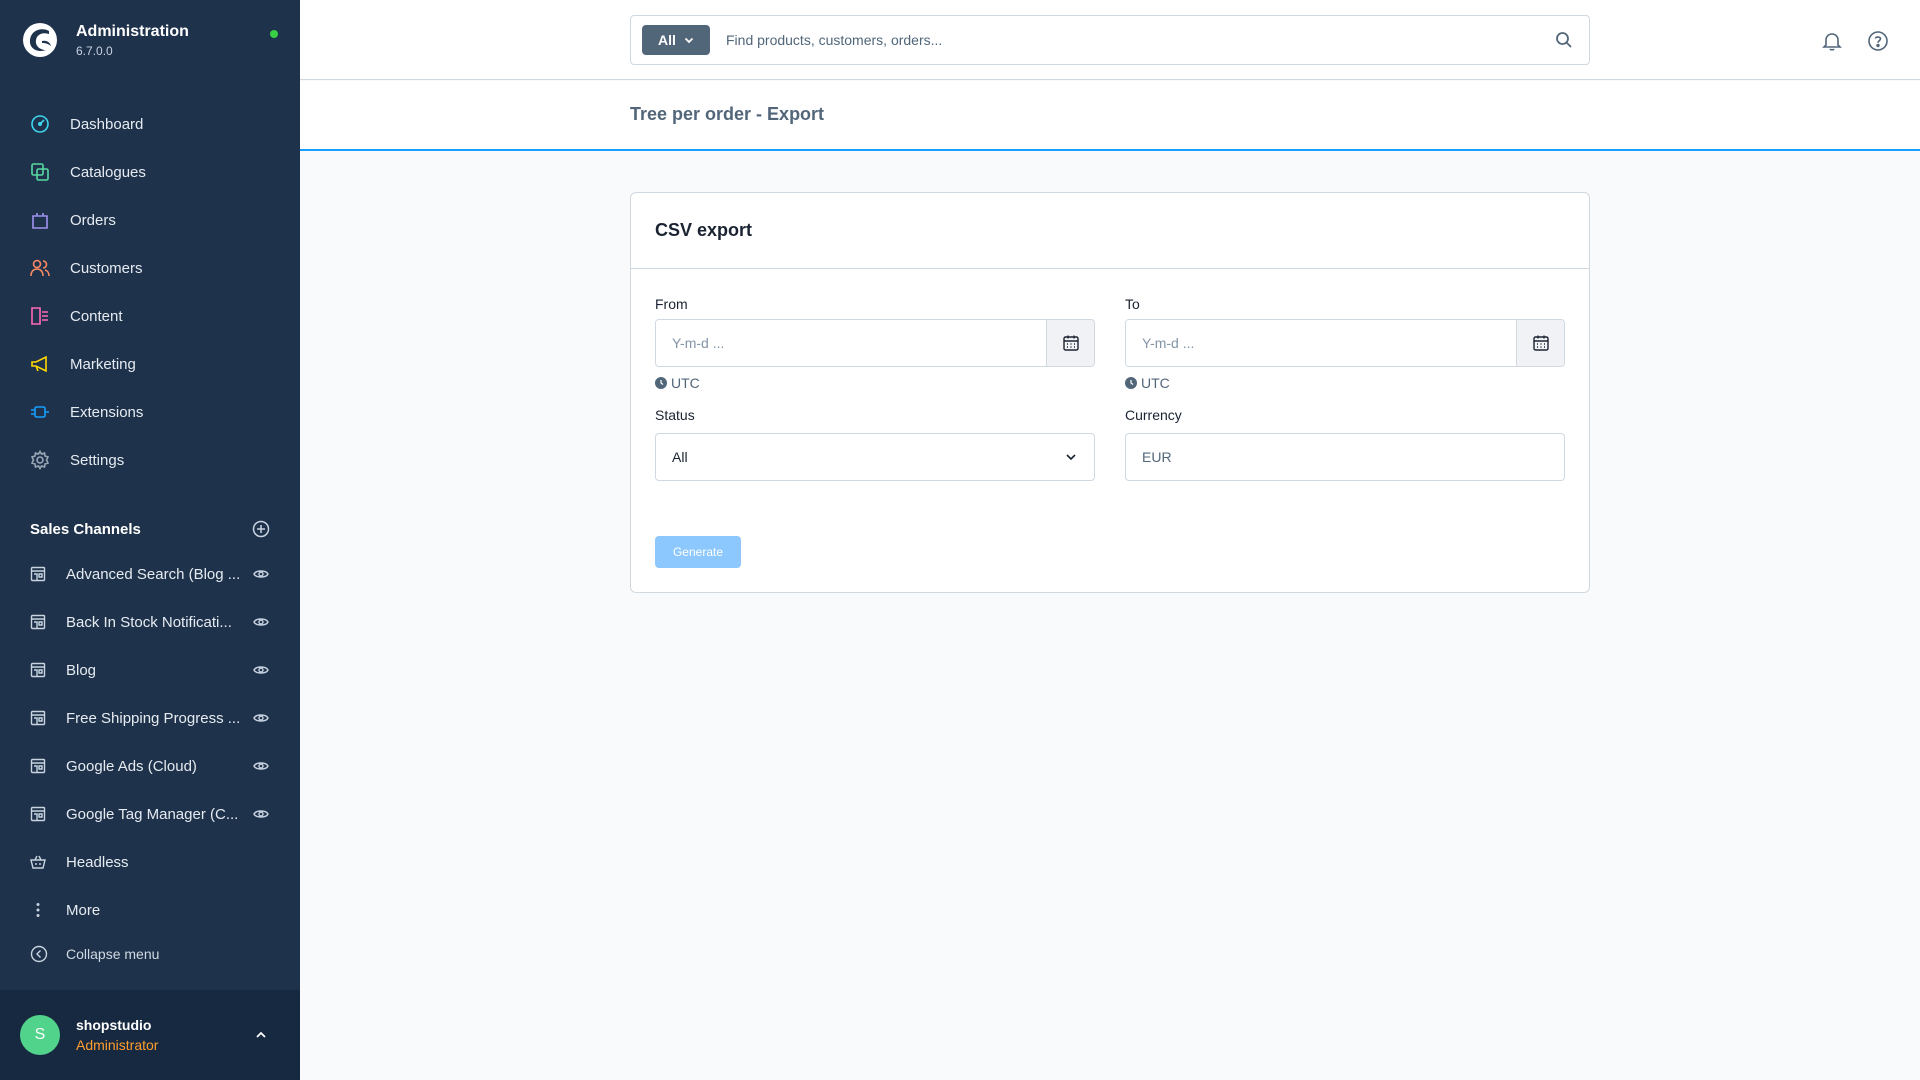  Describe the element at coordinates (107, 412) in the screenshot. I see `nav-label: Extensions` at that location.